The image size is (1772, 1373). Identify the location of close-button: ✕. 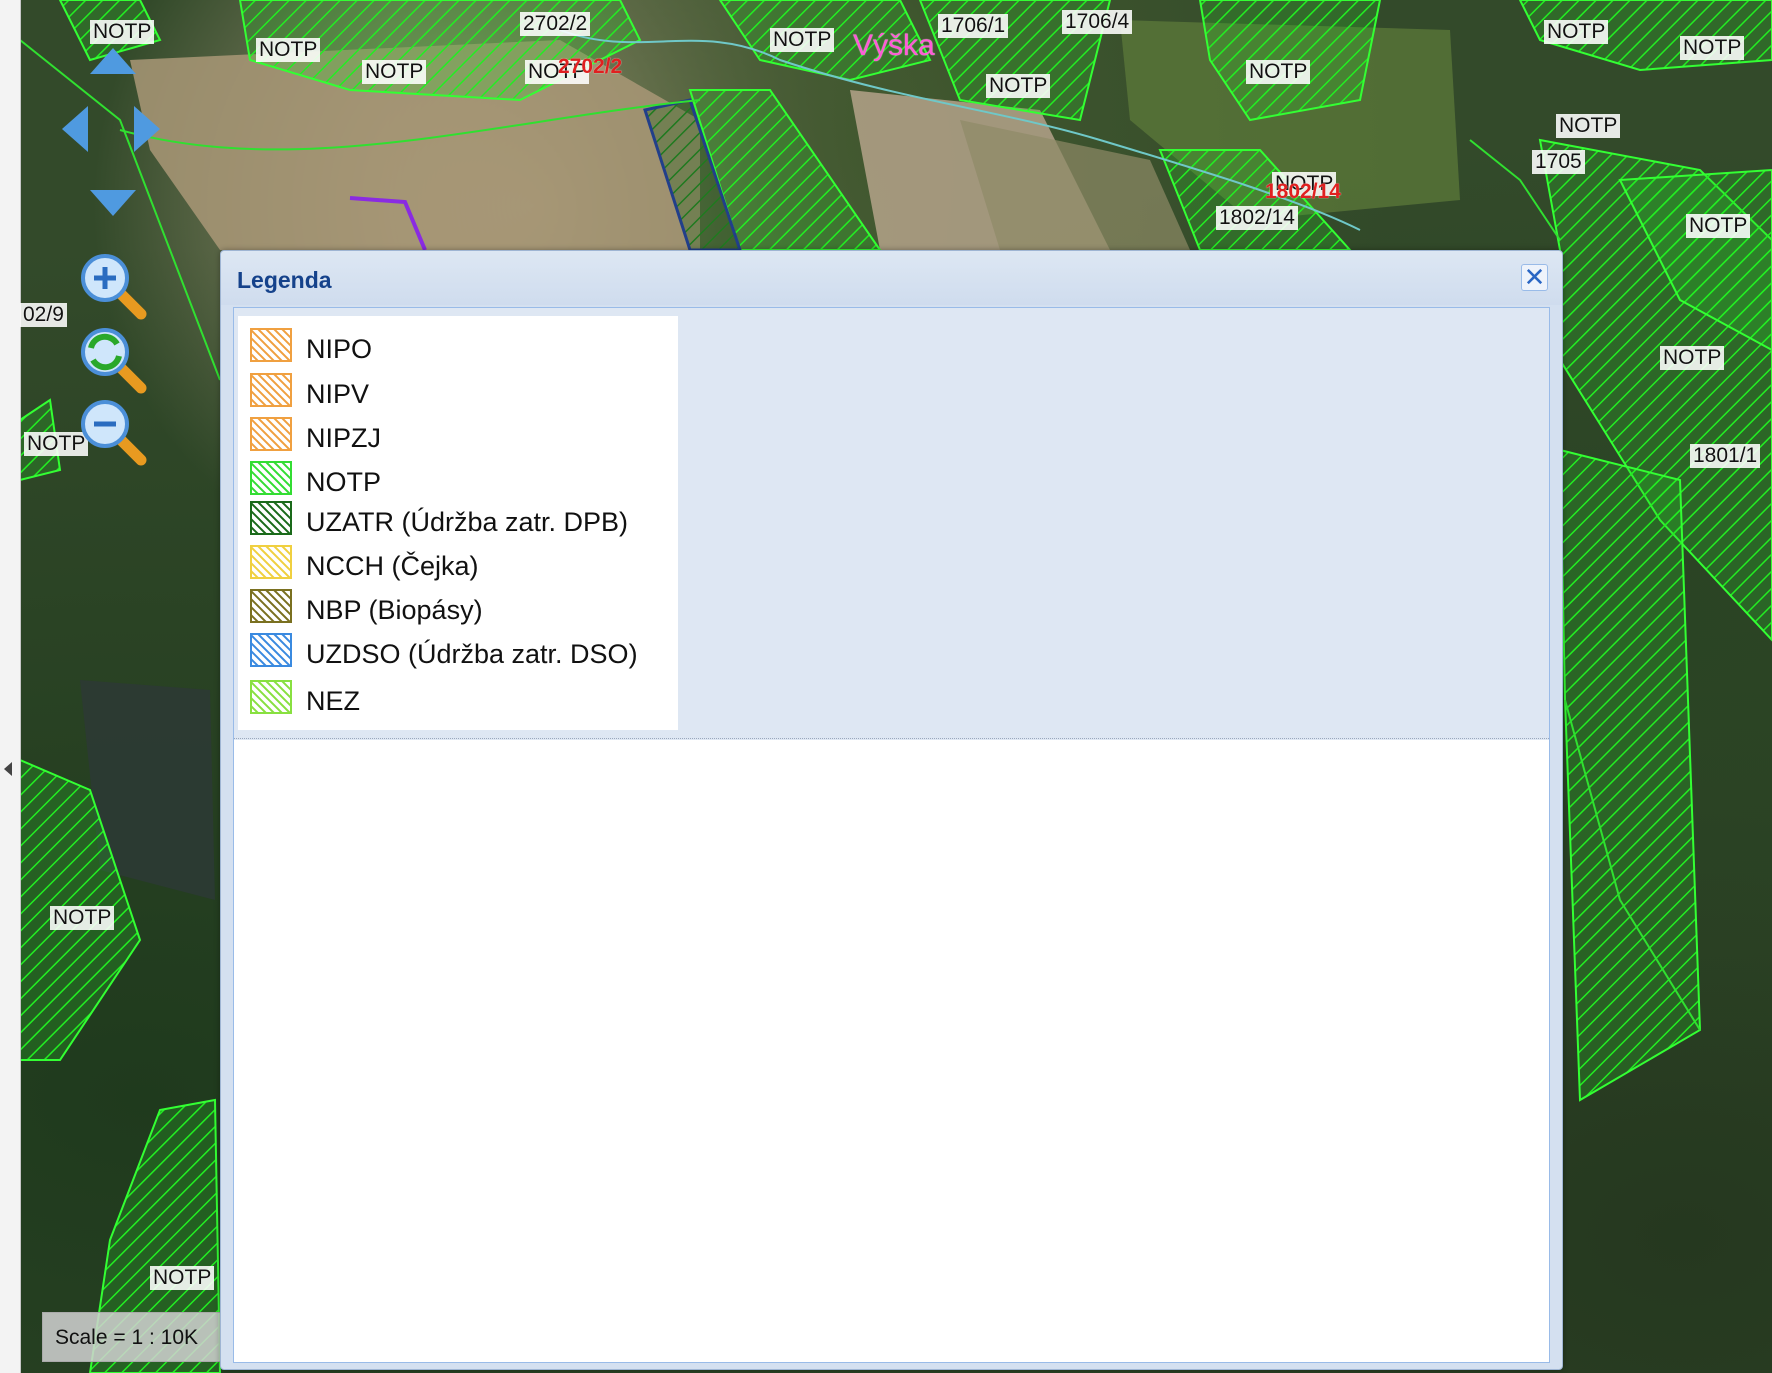
(1534, 277).